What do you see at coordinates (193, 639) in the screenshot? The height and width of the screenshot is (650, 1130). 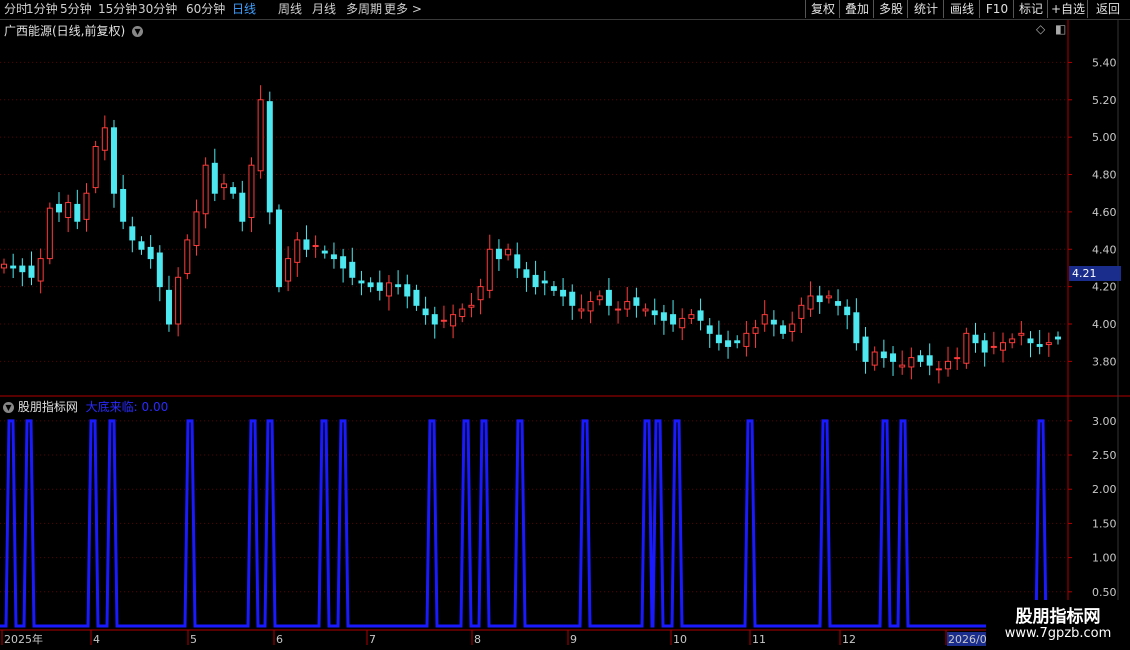 I see `x-tick-label: 5` at bounding box center [193, 639].